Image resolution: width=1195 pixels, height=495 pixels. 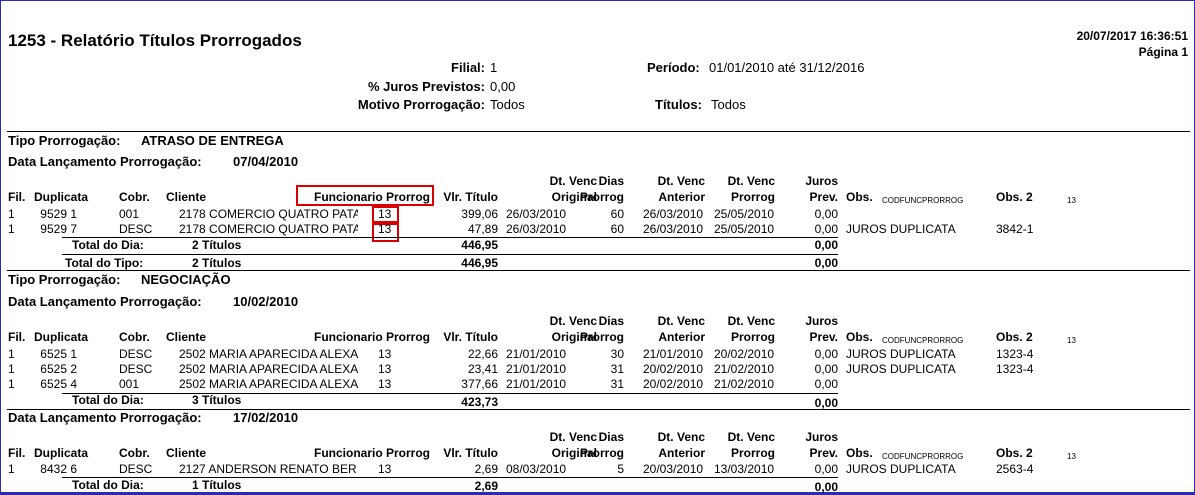 What do you see at coordinates (923, 200) in the screenshot?
I see `col-codfuncprorrog: CODFUNCPRORROG` at bounding box center [923, 200].